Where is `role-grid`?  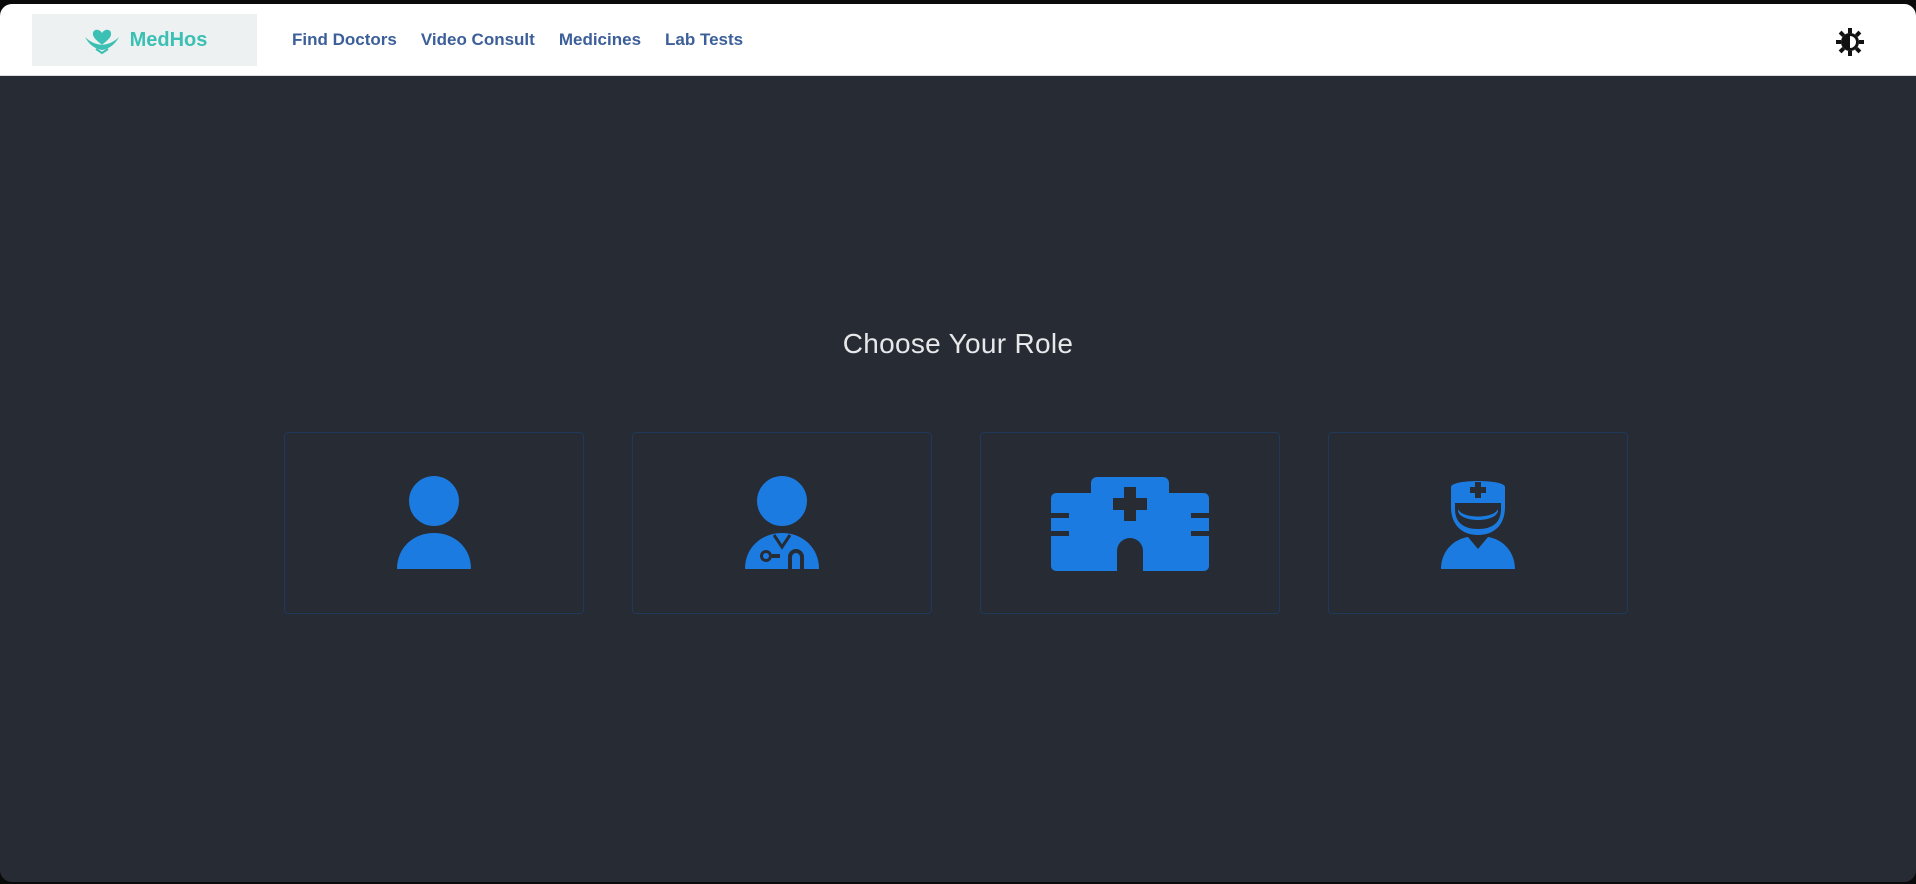 role-grid is located at coordinates (956, 523).